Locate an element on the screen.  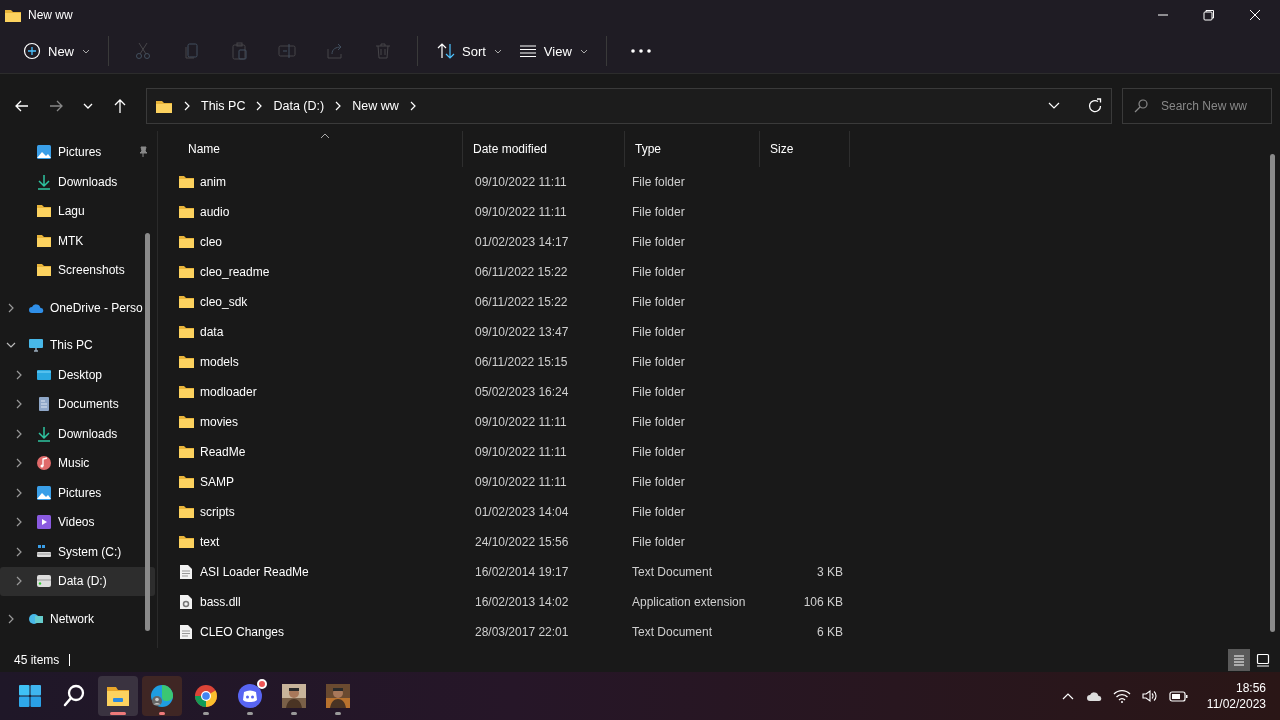
file-name: scripts is located at coordinates (320, 511).